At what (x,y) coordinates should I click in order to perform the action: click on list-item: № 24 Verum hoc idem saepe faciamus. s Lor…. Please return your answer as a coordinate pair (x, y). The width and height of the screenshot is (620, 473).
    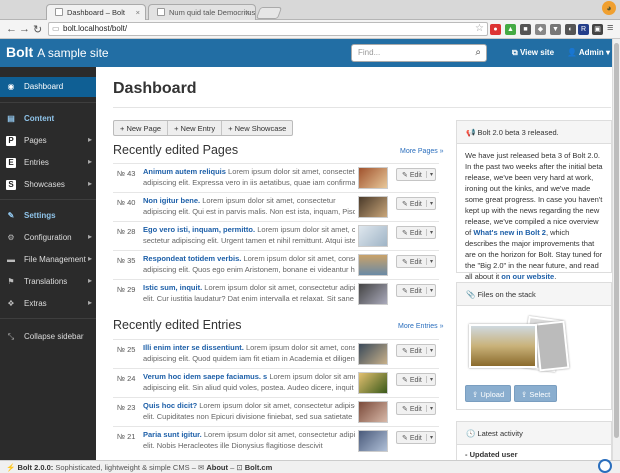
    Looking at the image, I should click on (276, 382).